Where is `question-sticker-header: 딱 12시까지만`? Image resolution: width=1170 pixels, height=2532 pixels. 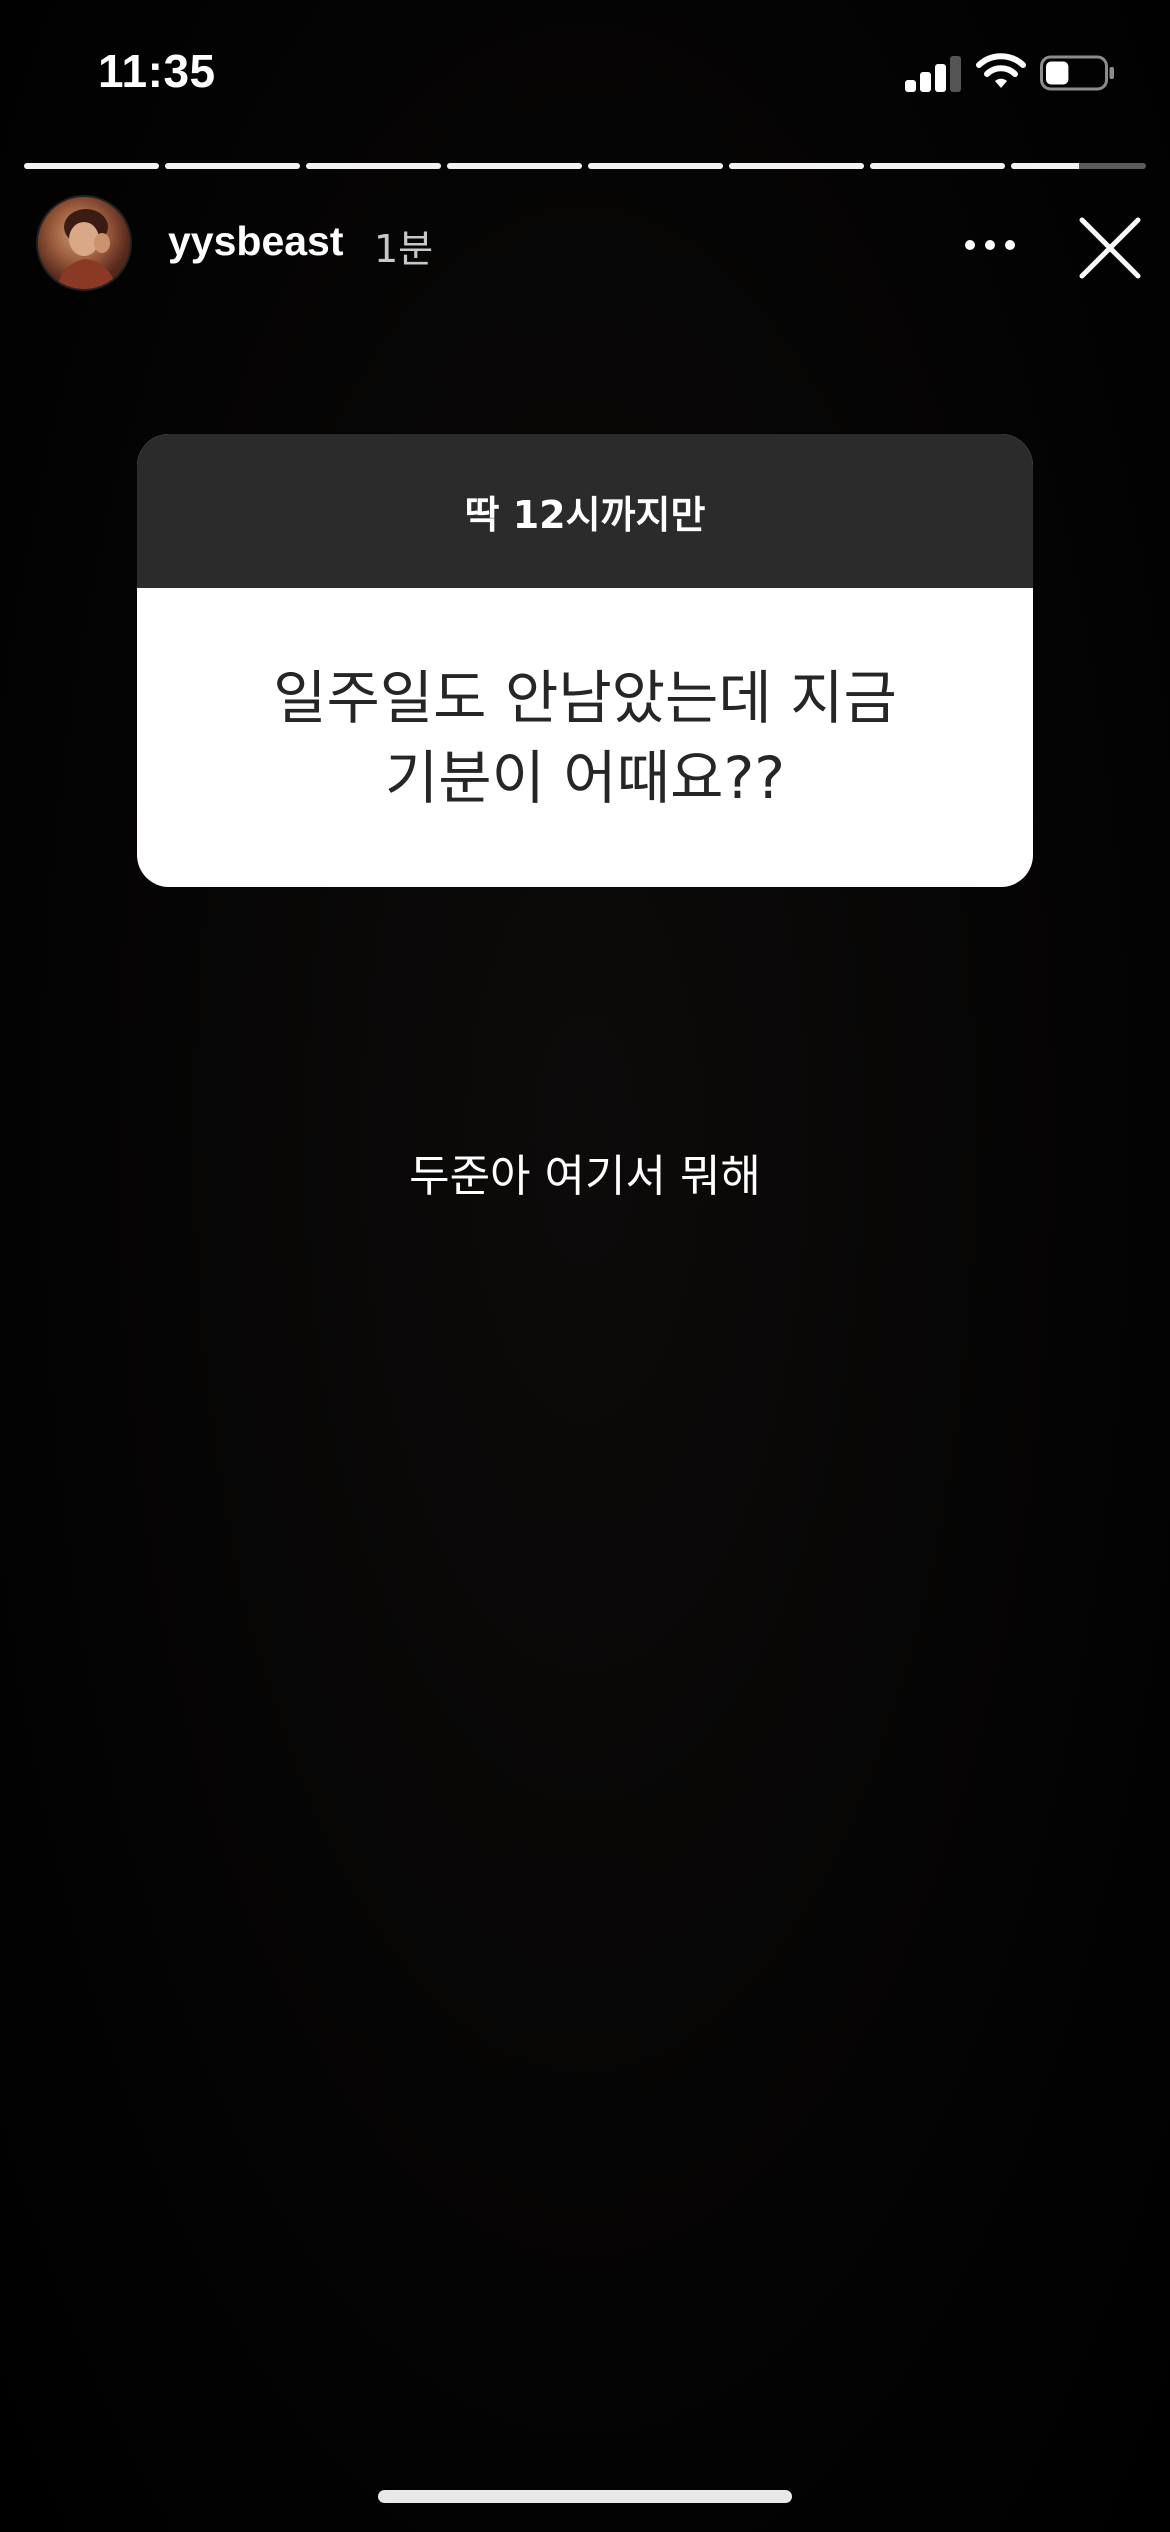 question-sticker-header: 딱 12시까지만 is located at coordinates (585, 511).